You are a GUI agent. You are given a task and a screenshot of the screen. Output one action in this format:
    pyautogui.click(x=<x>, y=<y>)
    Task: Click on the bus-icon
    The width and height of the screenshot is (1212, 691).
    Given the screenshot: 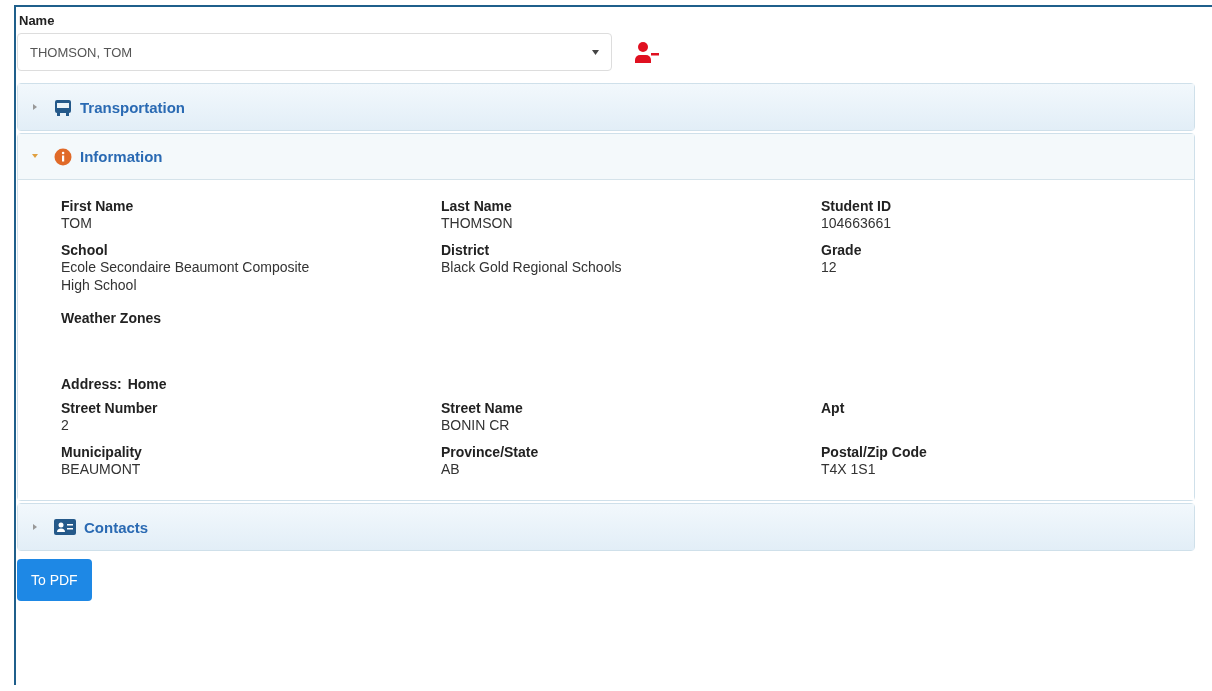 What is the action you would take?
    pyautogui.click(x=63, y=107)
    